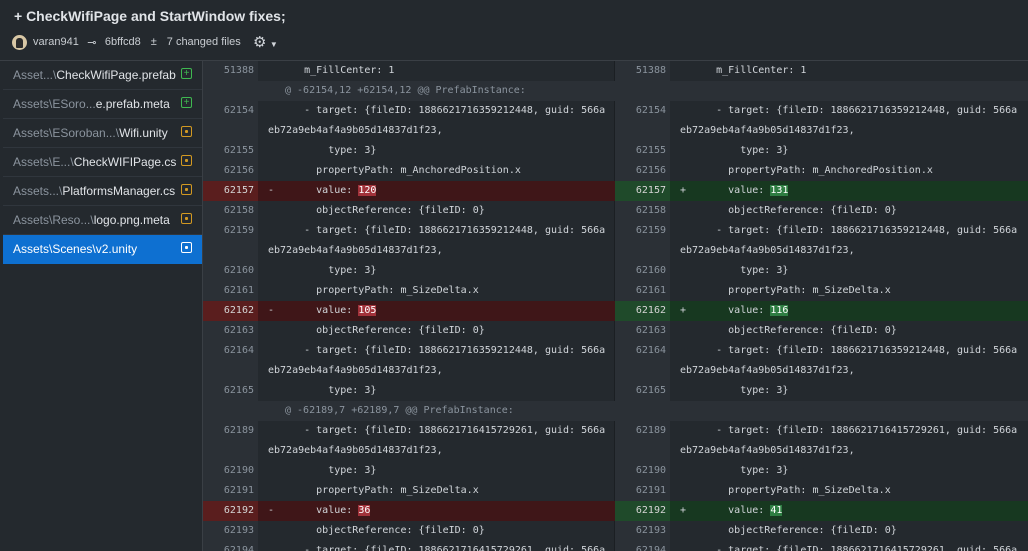 This screenshot has width=1028, height=551. What do you see at coordinates (92, 42) in the screenshot?
I see `commit-icon: ⊸` at bounding box center [92, 42].